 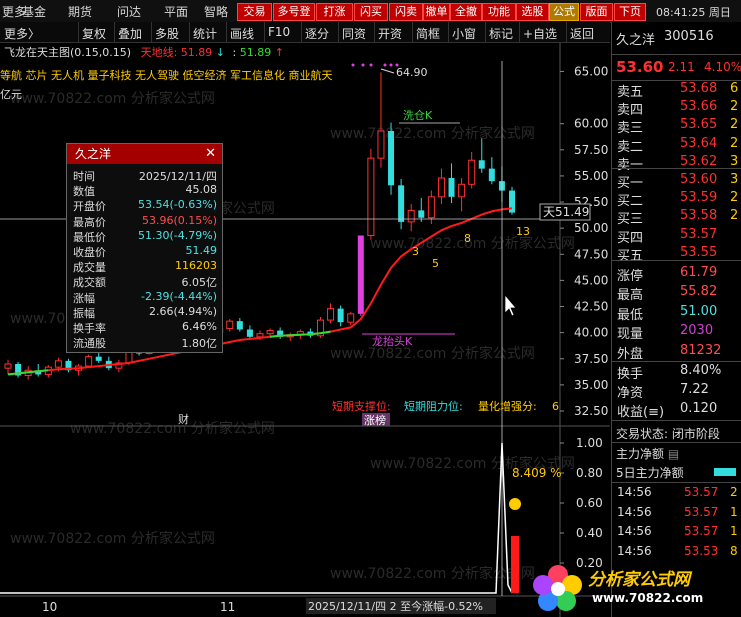 What do you see at coordinates (334, 12) in the screenshot?
I see `top-button-2: 打涨` at bounding box center [334, 12].